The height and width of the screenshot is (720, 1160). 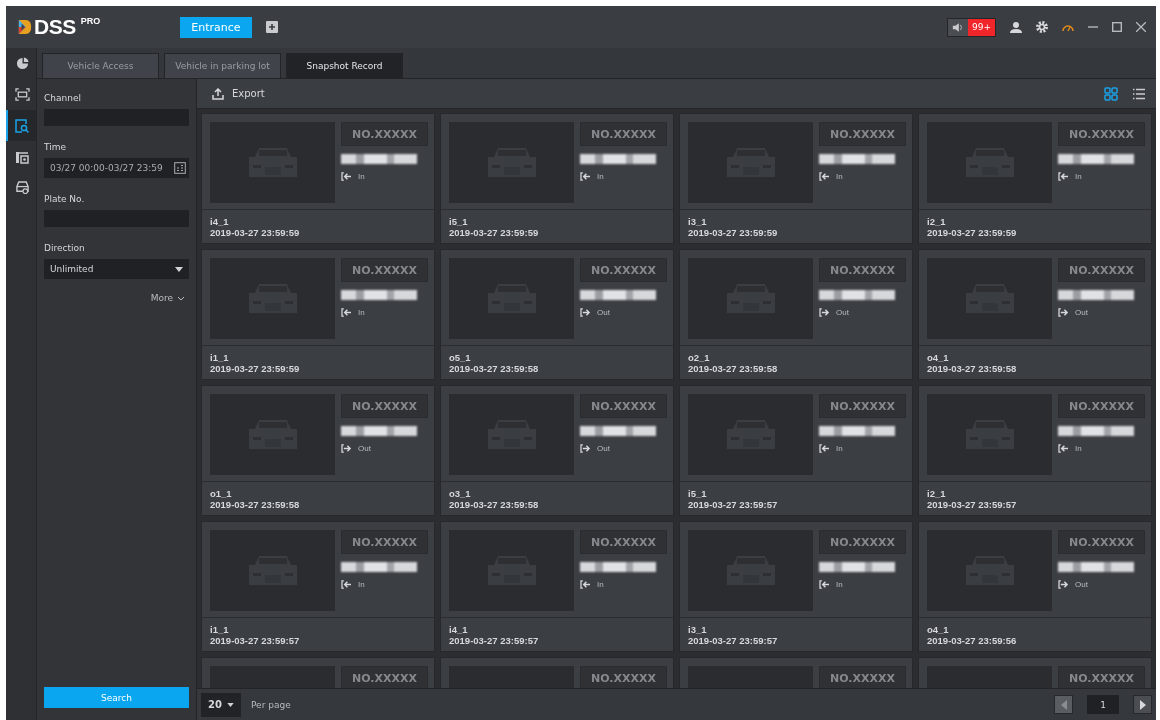 What do you see at coordinates (460, 493) in the screenshot?
I see `channel-name: o3_1` at bounding box center [460, 493].